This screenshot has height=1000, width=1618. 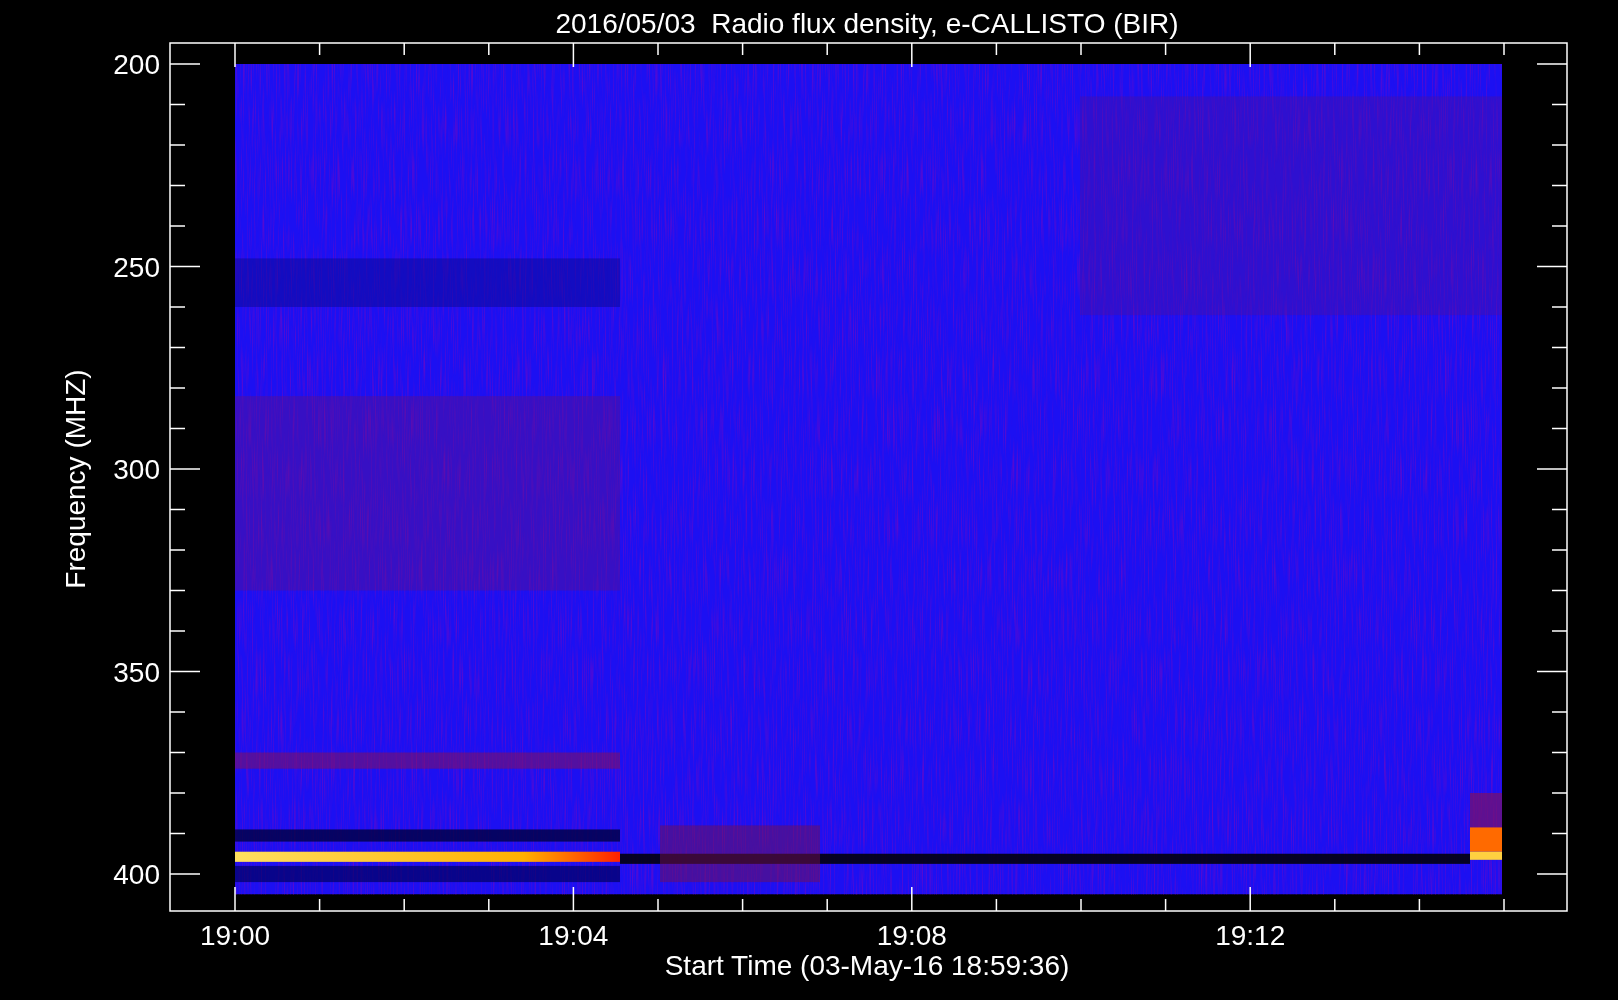 What do you see at coordinates (1250, 935) in the screenshot?
I see `tick-label: 19:12` at bounding box center [1250, 935].